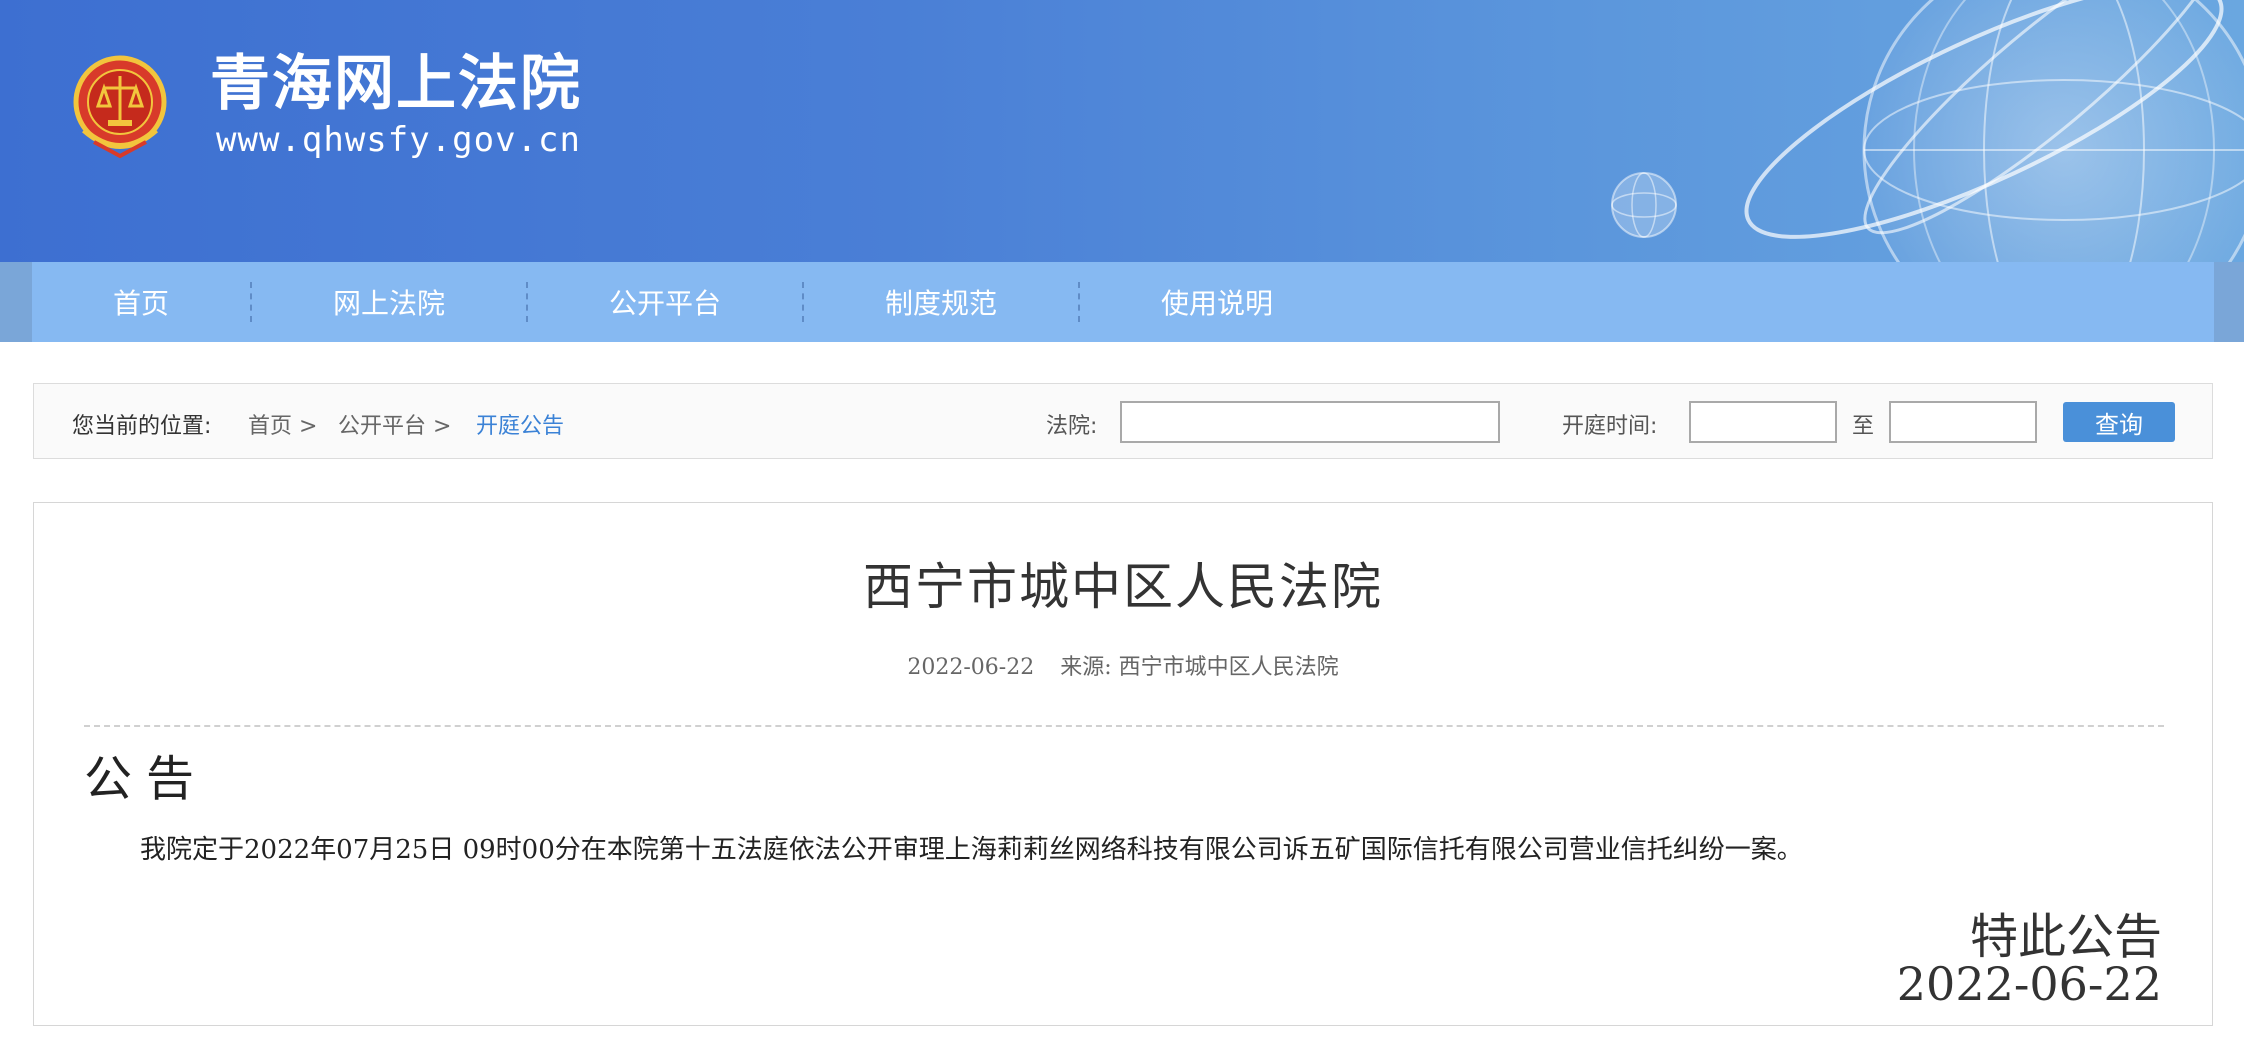 The image size is (2244, 1060). Describe the element at coordinates (1863, 426) in the screenshot. I see `date-range-to-label: 至` at that location.